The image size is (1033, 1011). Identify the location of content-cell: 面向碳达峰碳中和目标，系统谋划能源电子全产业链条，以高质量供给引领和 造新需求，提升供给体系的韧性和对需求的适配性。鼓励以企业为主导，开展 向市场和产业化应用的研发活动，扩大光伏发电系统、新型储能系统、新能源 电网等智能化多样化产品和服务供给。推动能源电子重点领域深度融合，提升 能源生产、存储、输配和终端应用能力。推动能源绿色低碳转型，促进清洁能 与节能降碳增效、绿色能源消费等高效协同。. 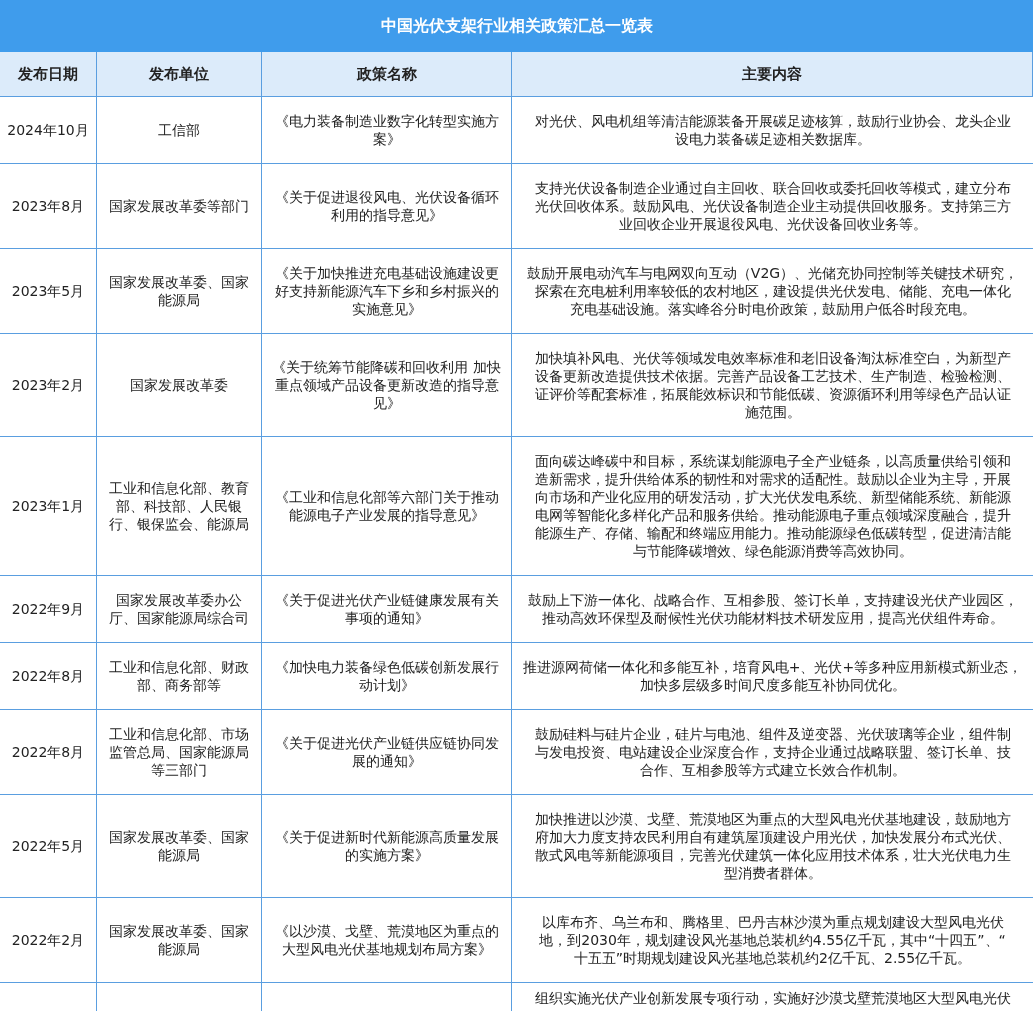
(772, 506).